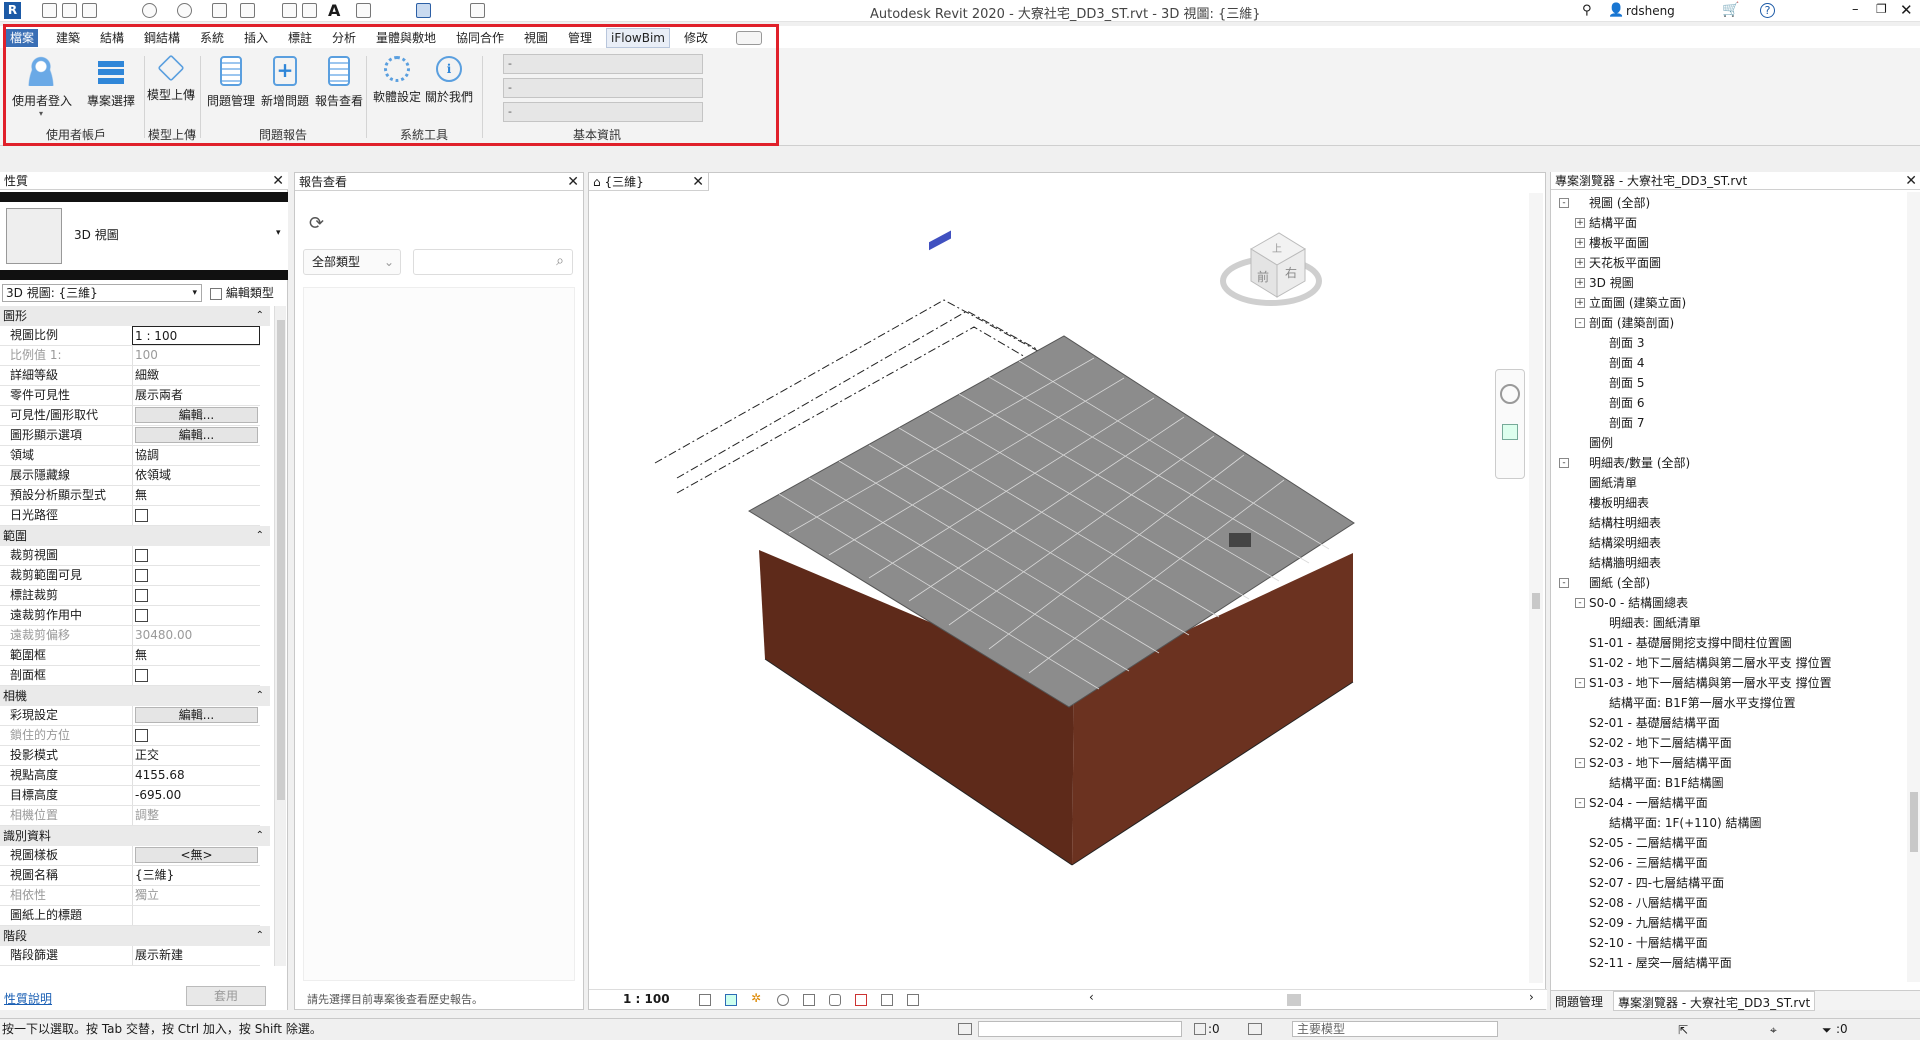 This screenshot has width=1920, height=1040. Describe the element at coordinates (1648, 843) in the screenshot. I see `tree-item: S2-05 - 二層結構平面` at that location.